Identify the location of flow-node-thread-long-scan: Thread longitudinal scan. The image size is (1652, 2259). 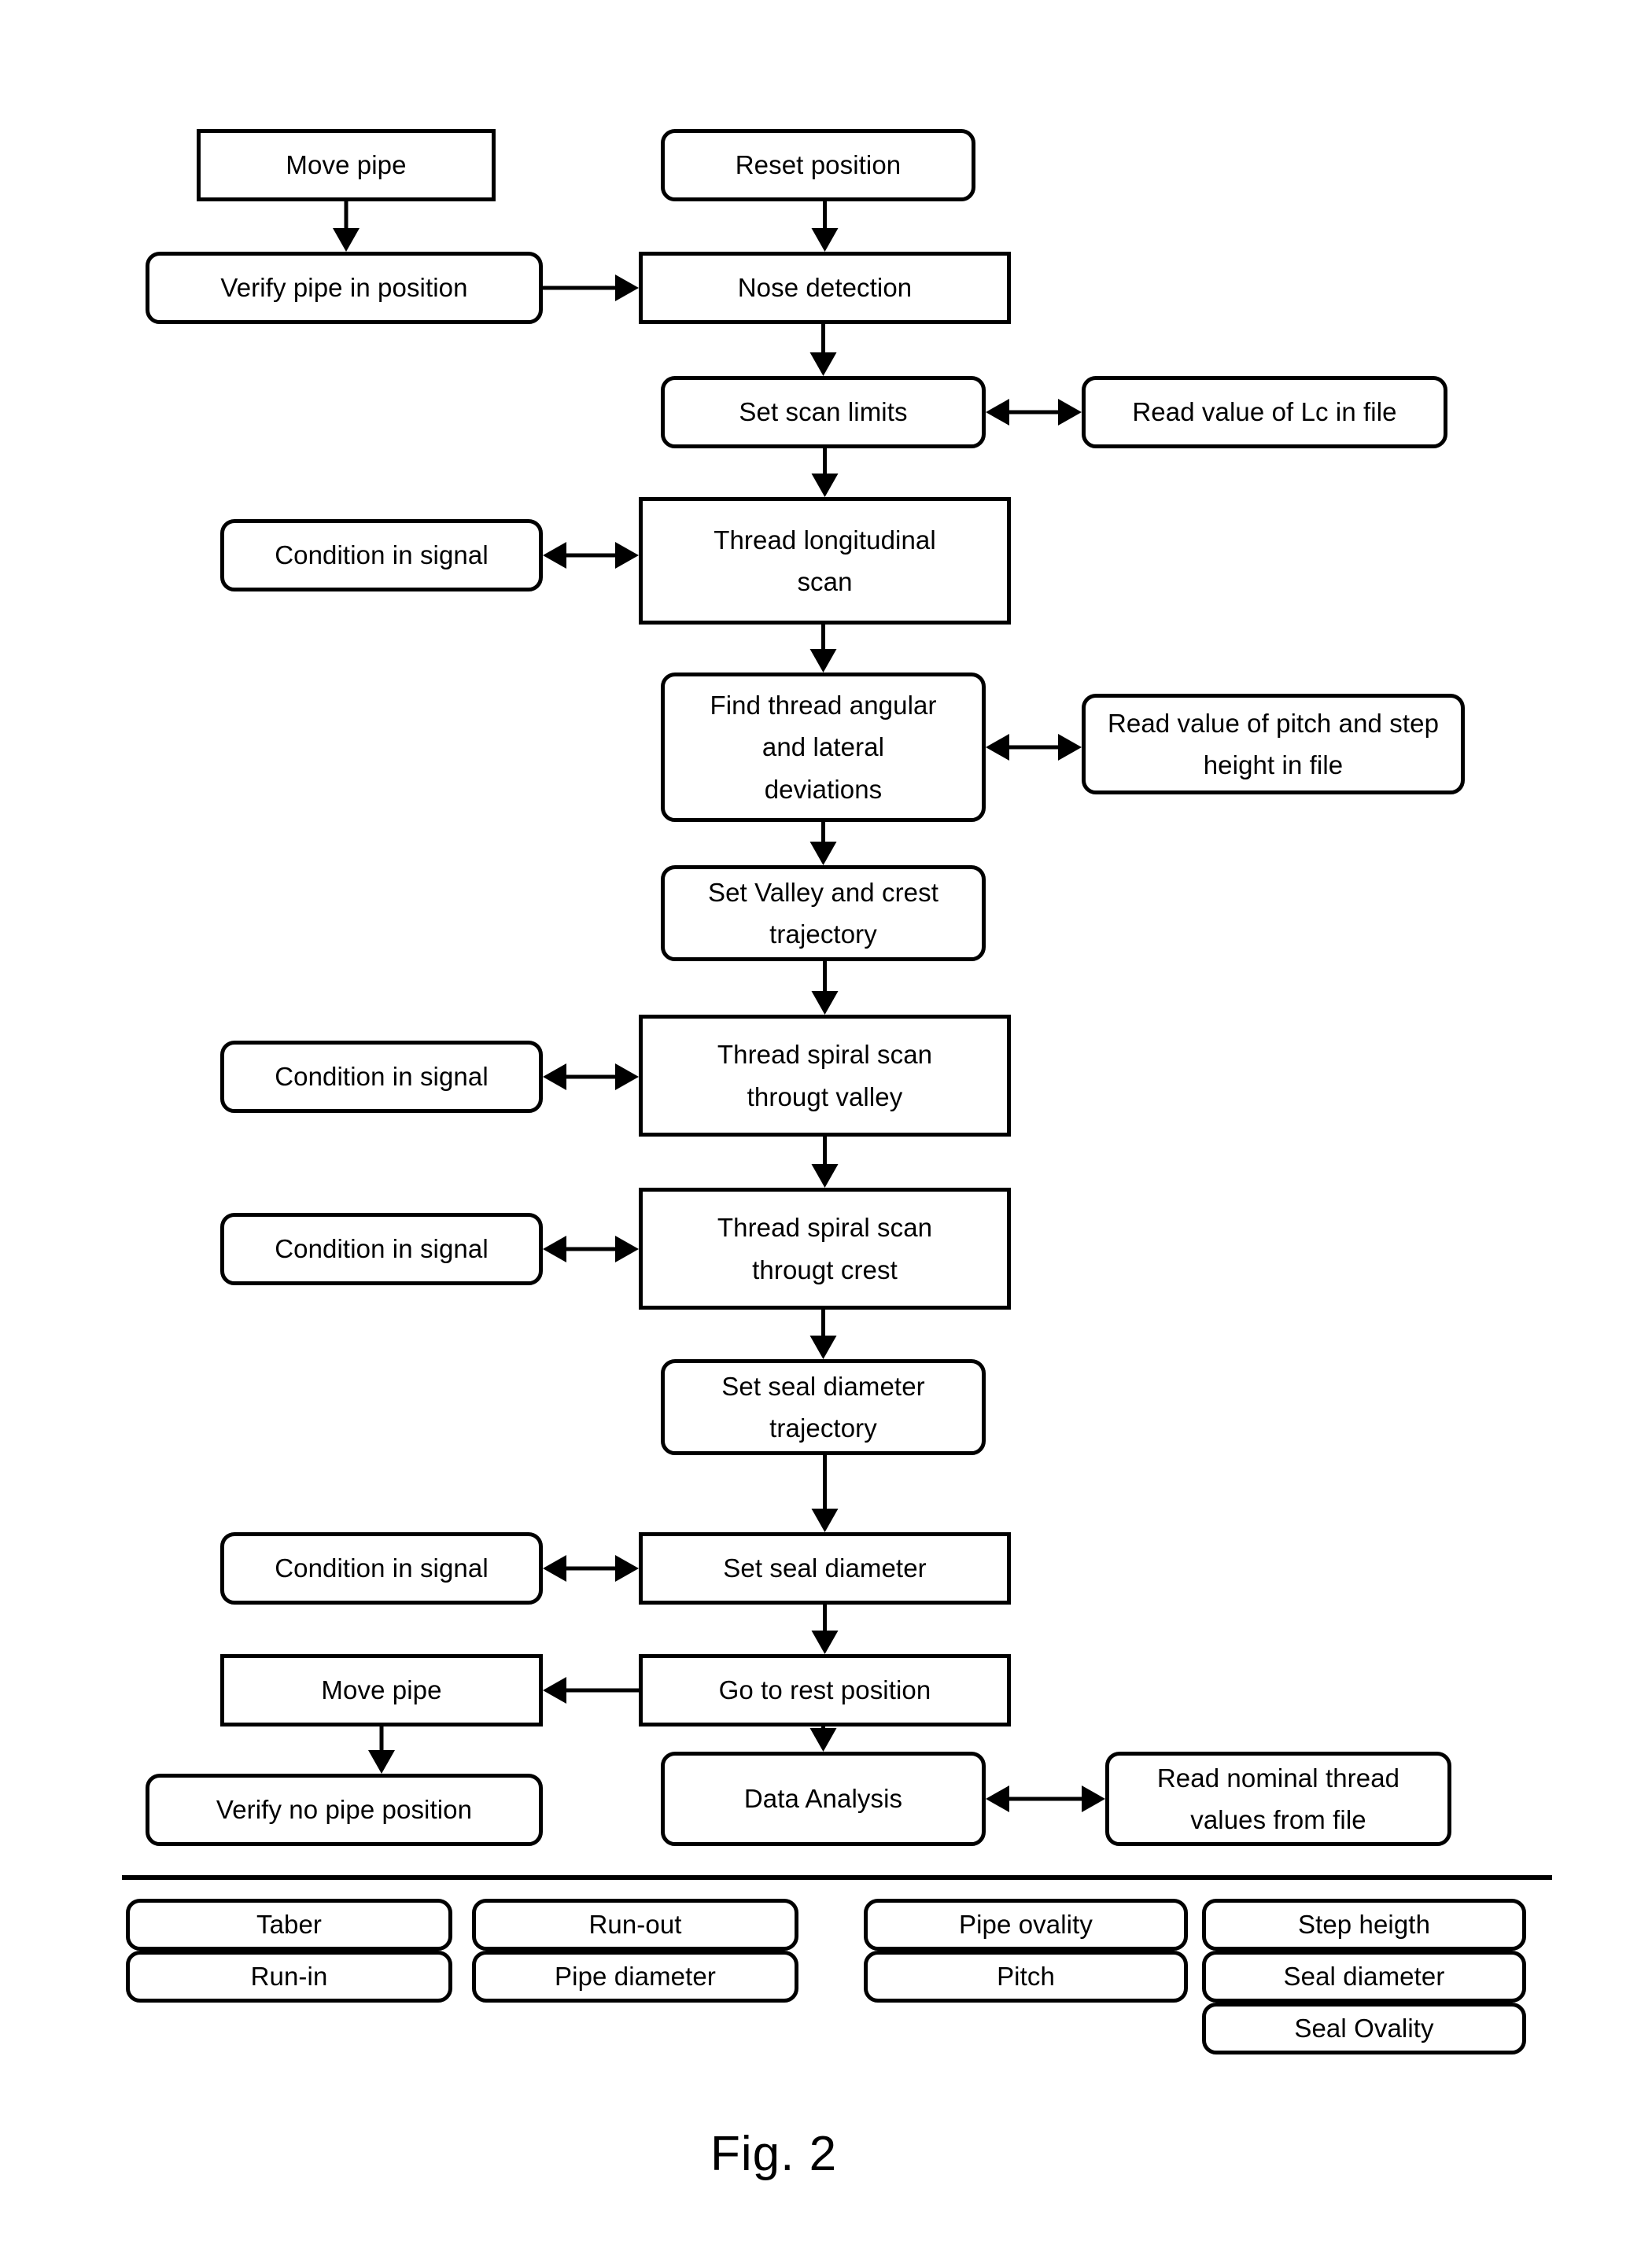
(825, 561).